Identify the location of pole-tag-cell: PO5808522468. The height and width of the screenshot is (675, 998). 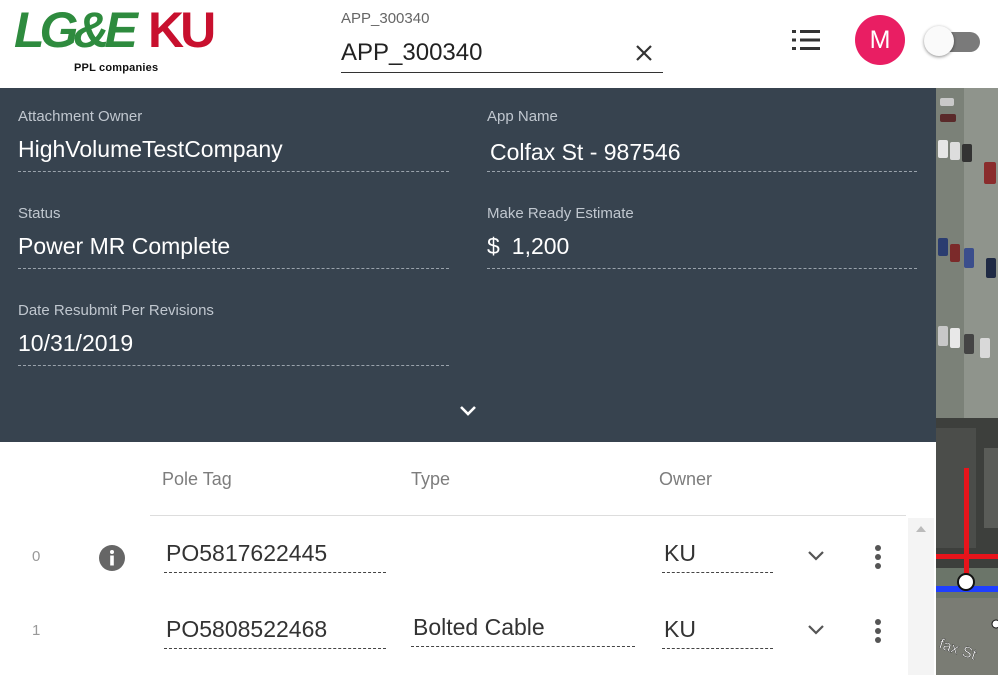
(275, 633).